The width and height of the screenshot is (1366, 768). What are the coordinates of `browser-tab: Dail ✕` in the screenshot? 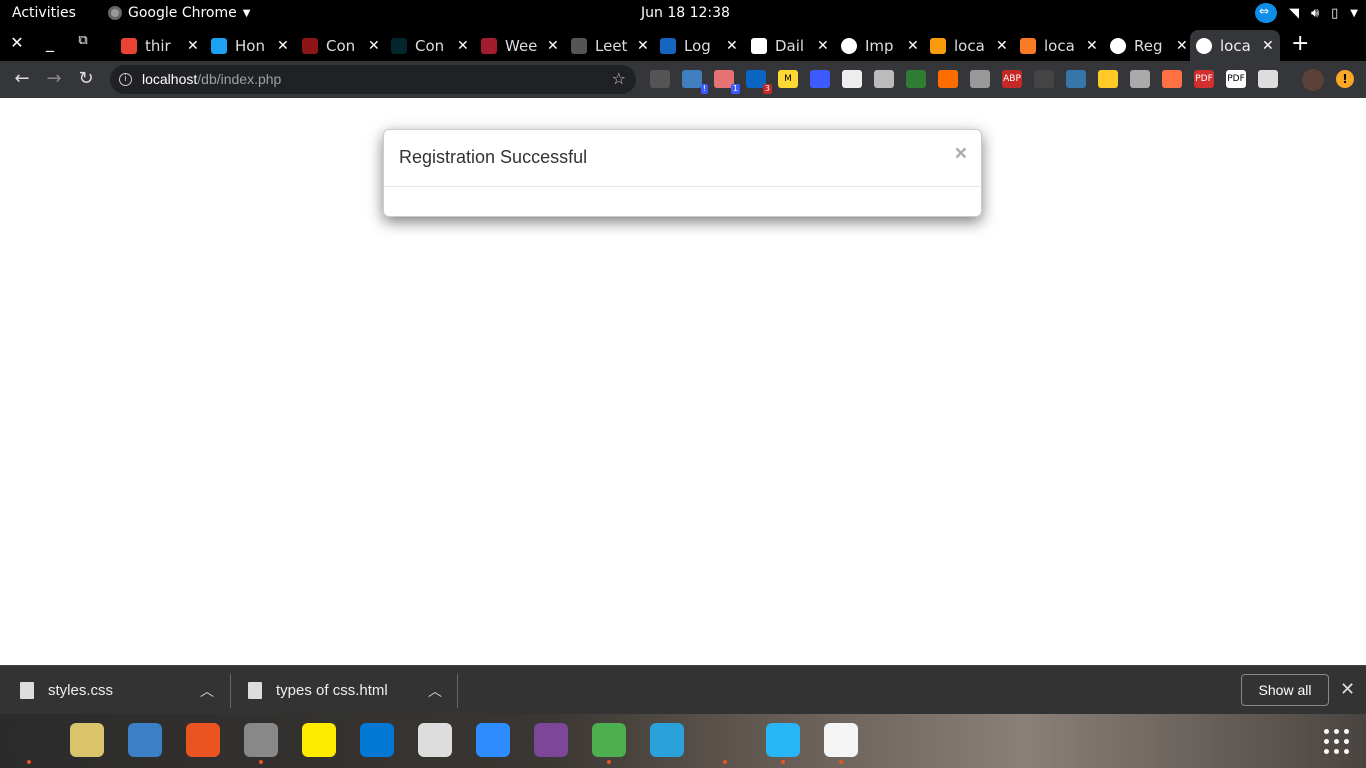 It's located at (789, 45).